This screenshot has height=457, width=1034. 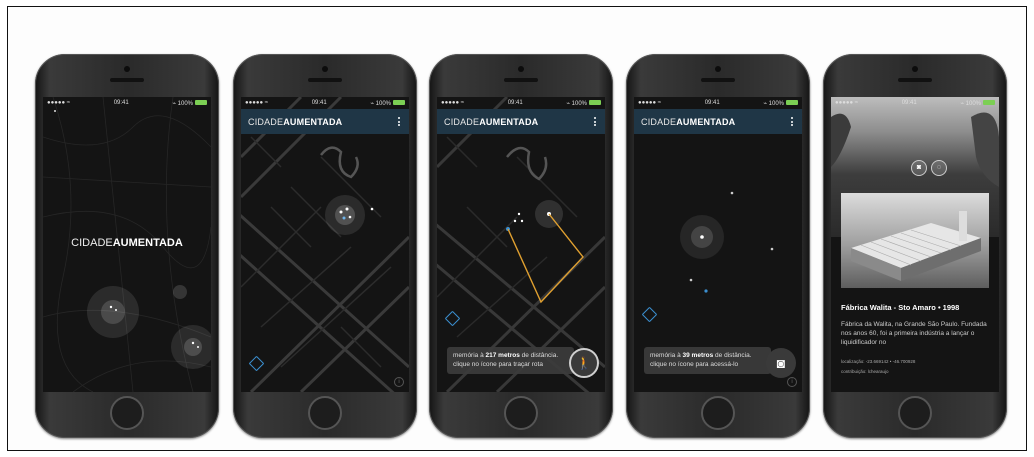 I want to click on memory-title: Fábrica Walita - Sto Amaro • 1998, so click(x=900, y=307).